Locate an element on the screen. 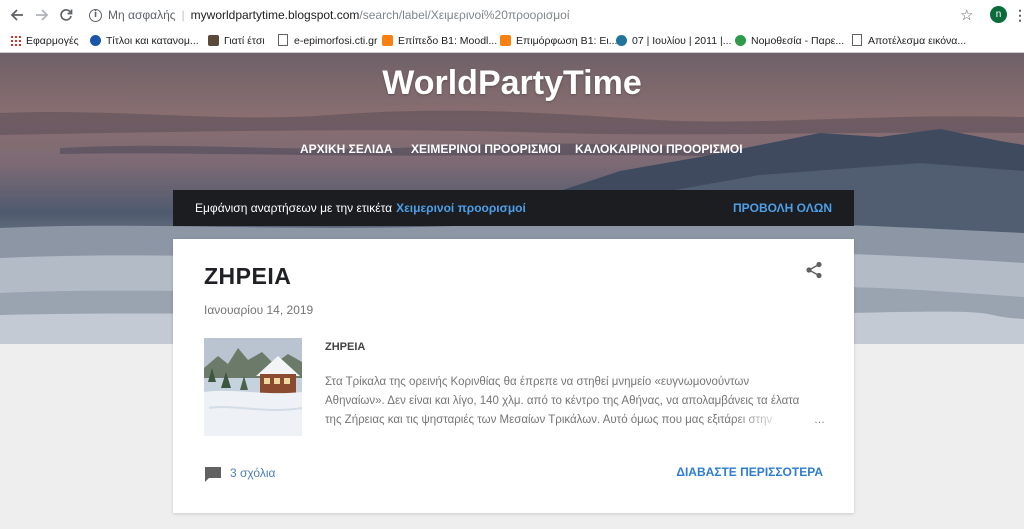 Image resolution: width=1024 pixels, height=529 pixels. post-date: Ιανουαρίου 14, 2019 is located at coordinates (258, 310).